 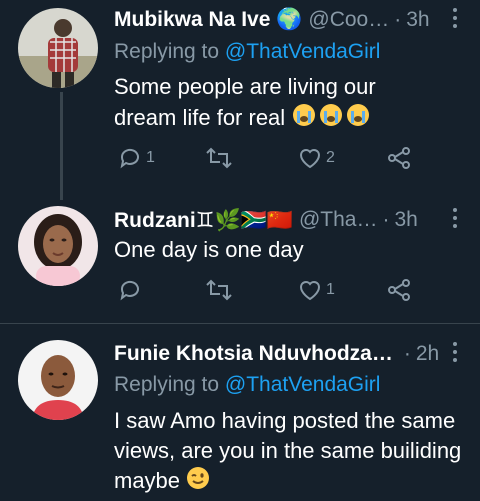 What do you see at coordinates (289, 482) in the screenshot?
I see `tweet-text-line-3: maybe` at bounding box center [289, 482].